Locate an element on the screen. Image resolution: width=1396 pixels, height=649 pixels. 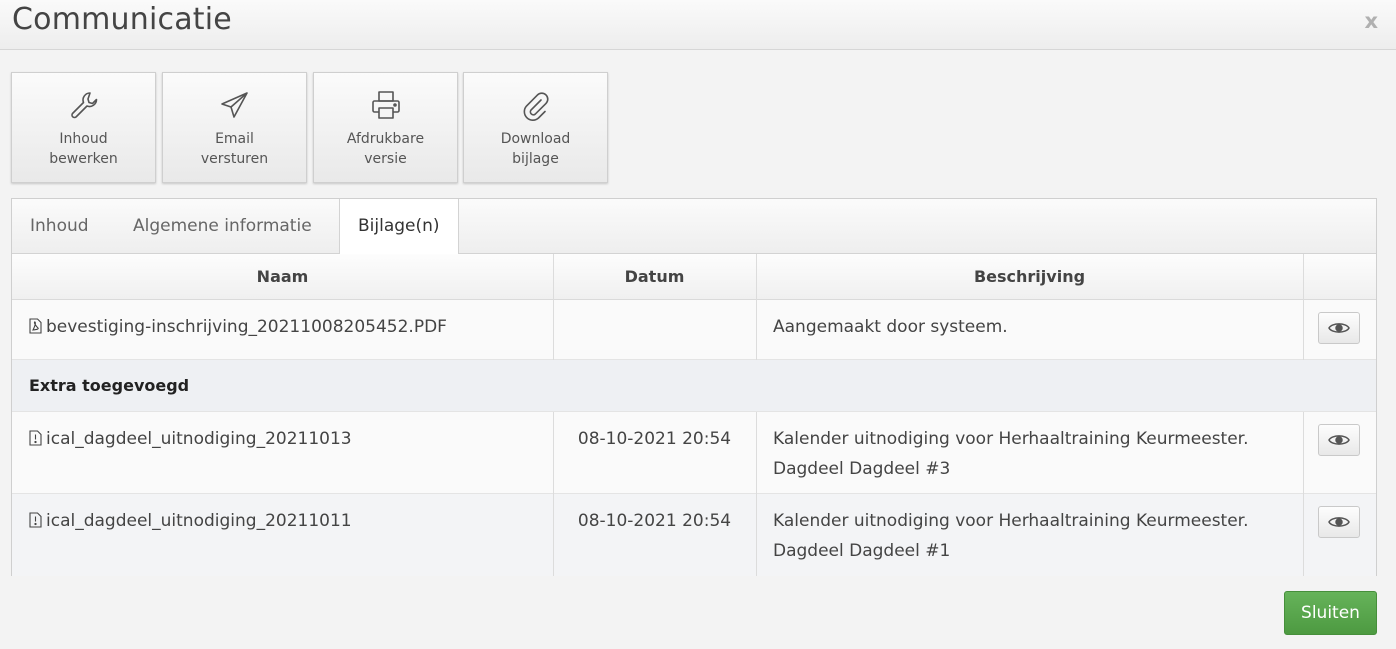
paper-plane-icon is located at coordinates (234, 105).